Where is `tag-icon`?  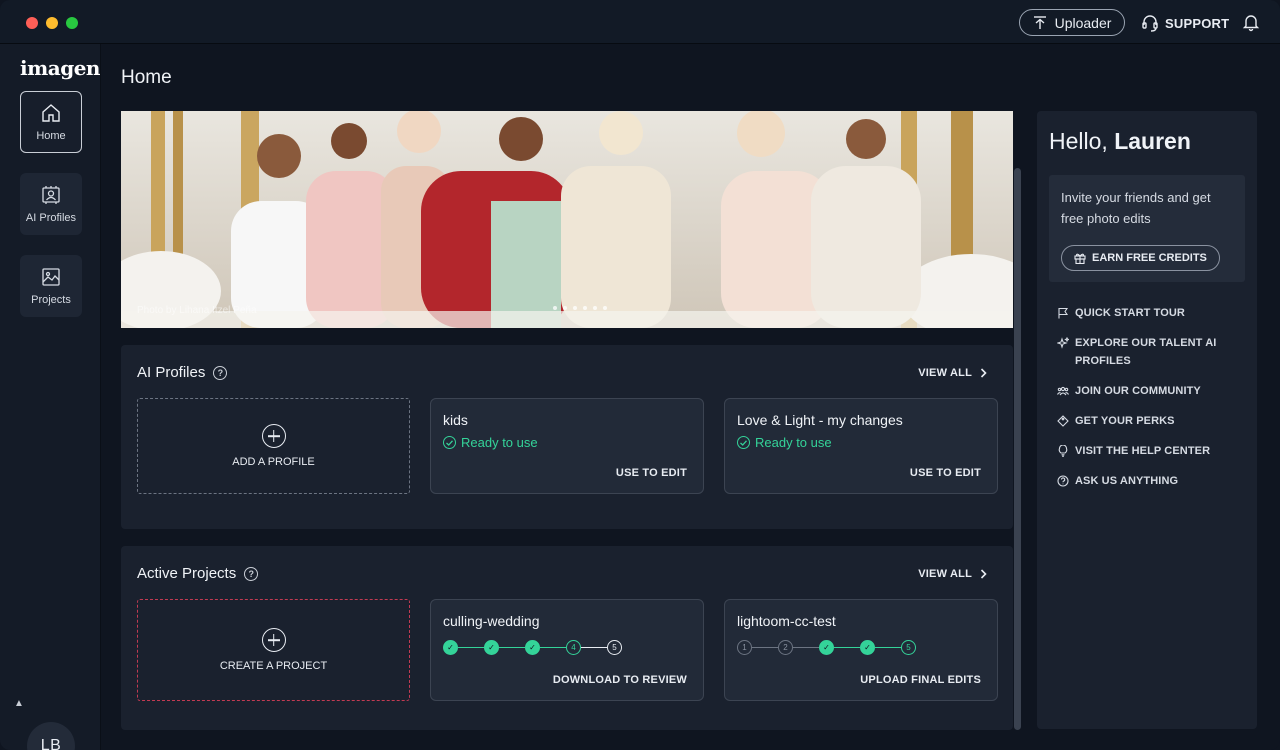 tag-icon is located at coordinates (1063, 421).